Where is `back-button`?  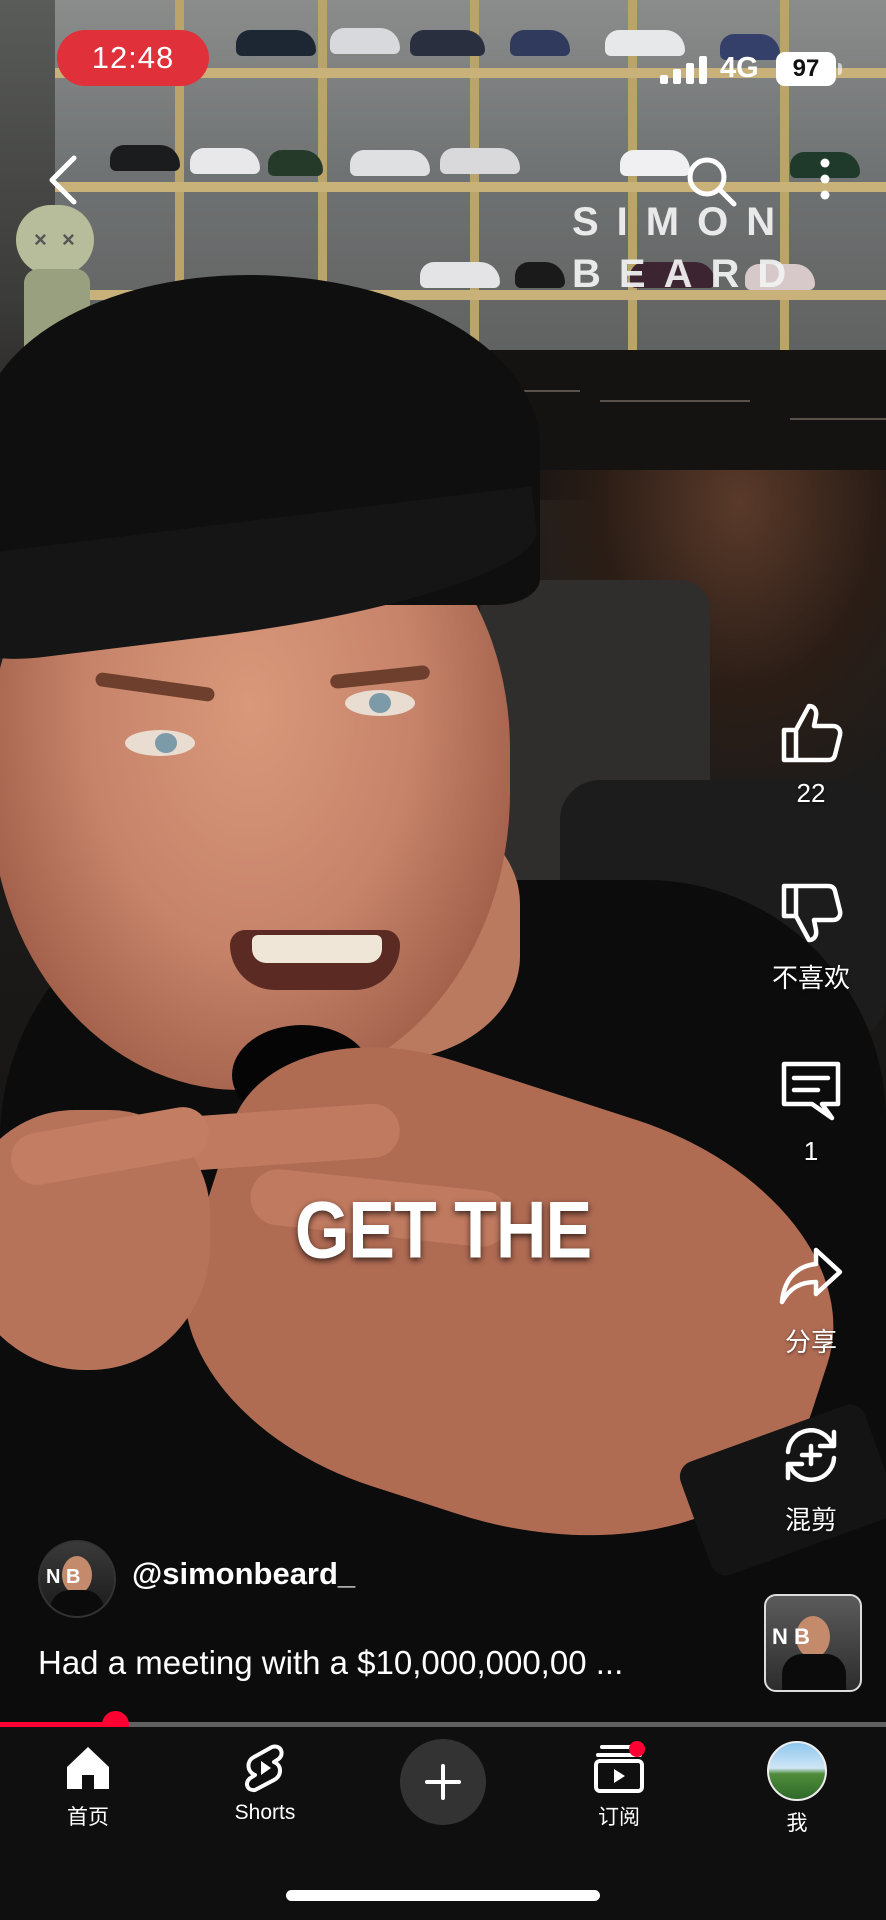 back-button is located at coordinates (65, 180).